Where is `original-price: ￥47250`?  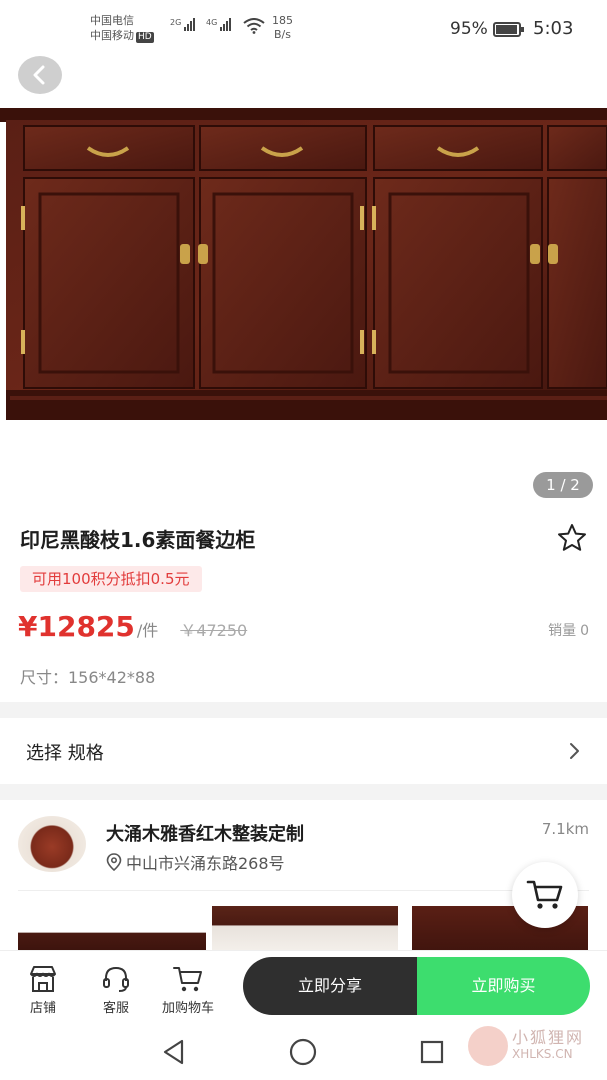
original-price: ￥47250 is located at coordinates (214, 630).